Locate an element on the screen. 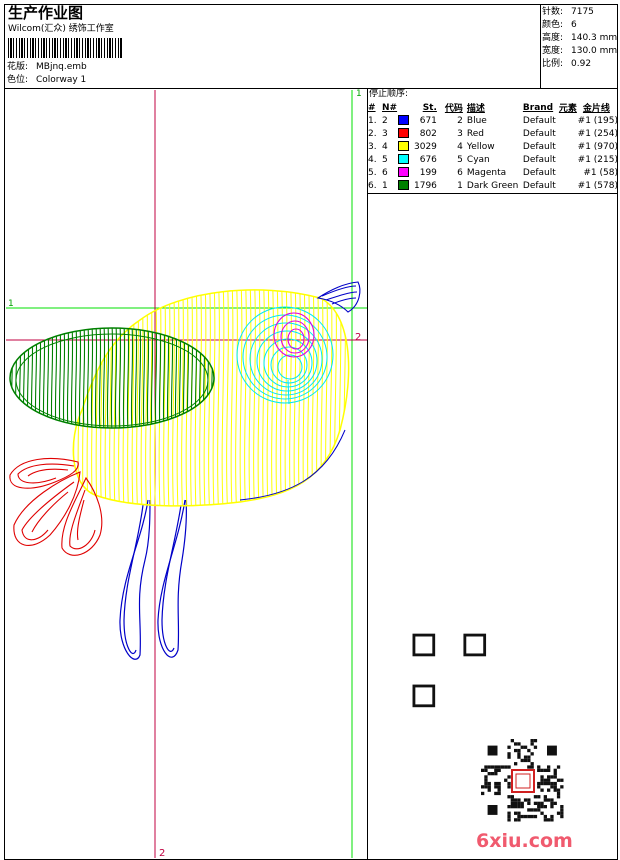  green-wing is located at coordinates (112, 378).